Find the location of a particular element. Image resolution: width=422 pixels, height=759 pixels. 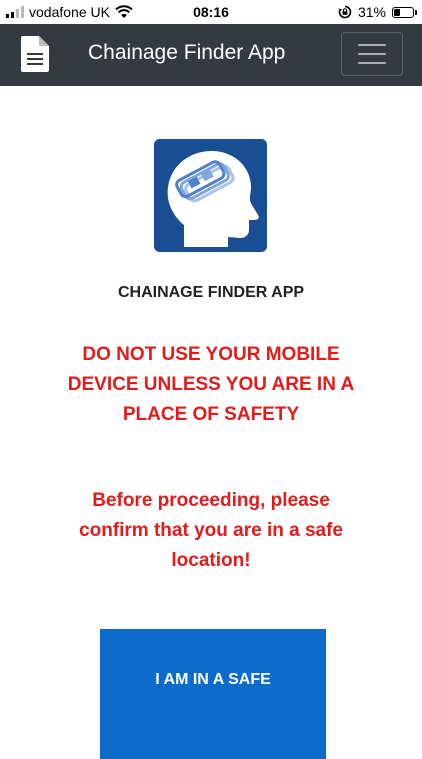

head-with-chainage-logo-icon is located at coordinates (210, 195).